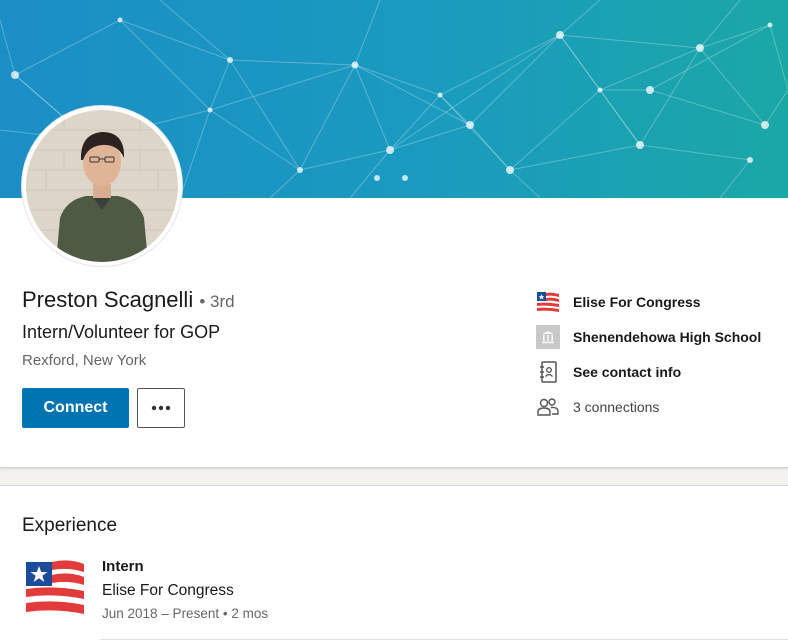  Describe the element at coordinates (444, 639) in the screenshot. I see `experience-divider` at that location.